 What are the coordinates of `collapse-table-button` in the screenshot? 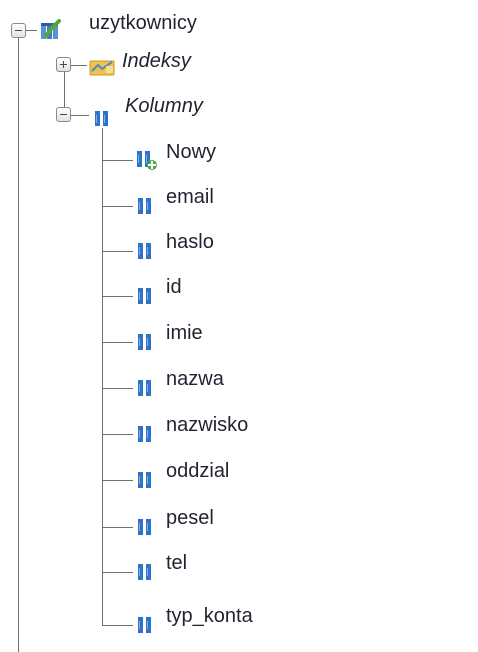 It's located at (18, 30).